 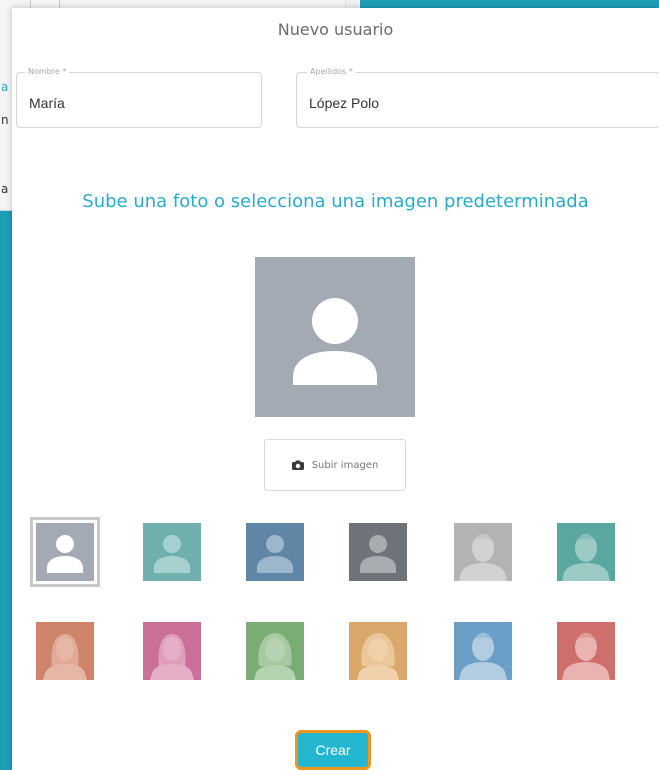 I want to click on camera-icon, so click(x=297, y=465).